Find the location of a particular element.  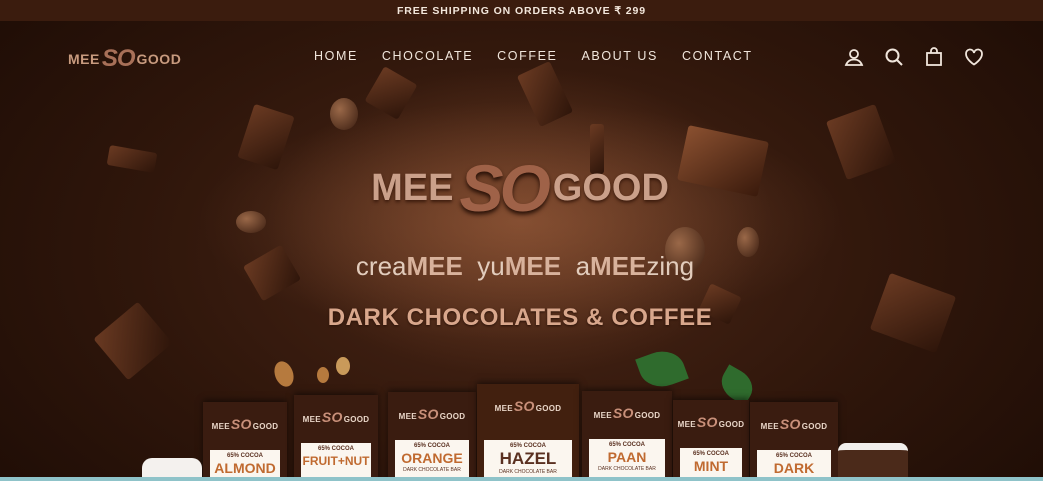

main-nav: HOME CHOCOLATE COFFEE ABOUT US CONTACT is located at coordinates (545, 56).